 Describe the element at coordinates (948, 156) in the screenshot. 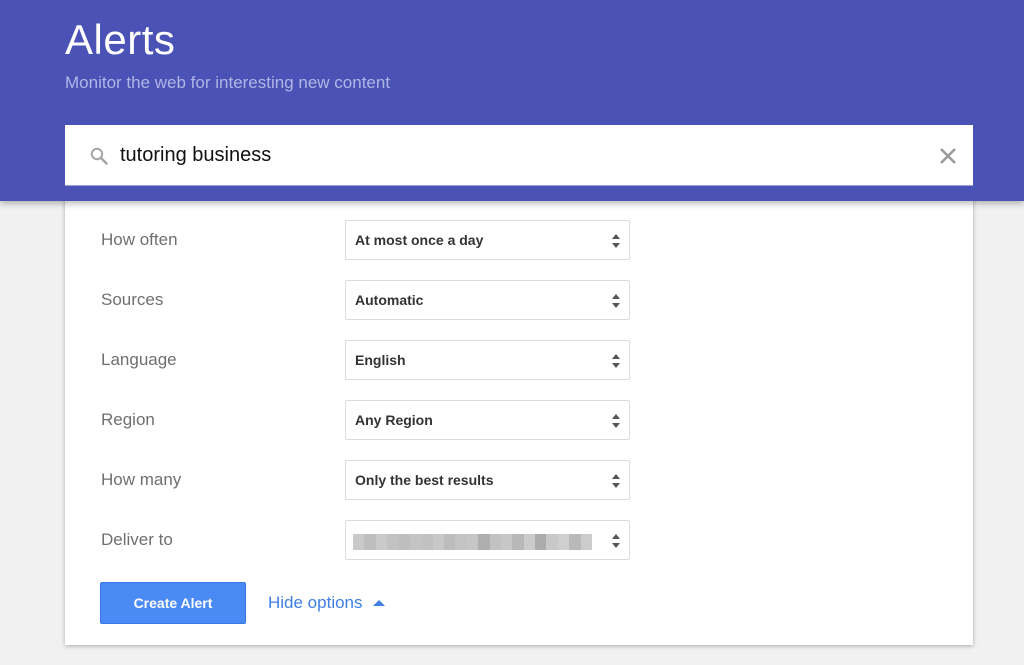

I see `close-icon` at that location.